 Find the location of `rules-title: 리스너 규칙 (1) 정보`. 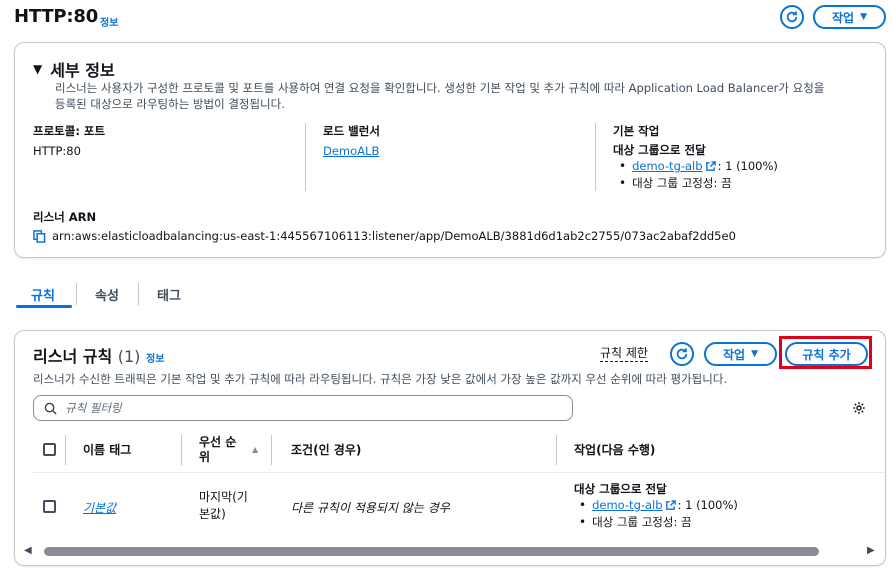

rules-title: 리스너 규칙 (1) 정보 is located at coordinates (98, 355).